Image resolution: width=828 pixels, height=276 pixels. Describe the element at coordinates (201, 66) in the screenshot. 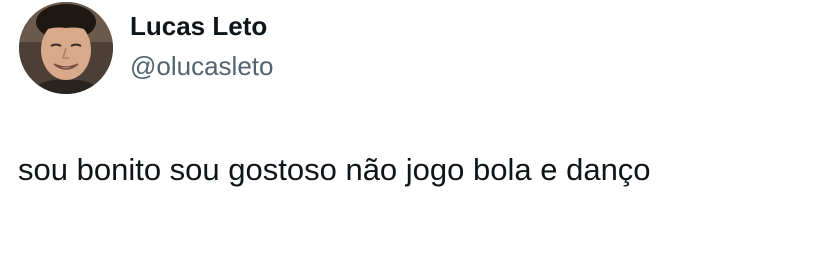

I see `author-handle: @olucasleto` at that location.